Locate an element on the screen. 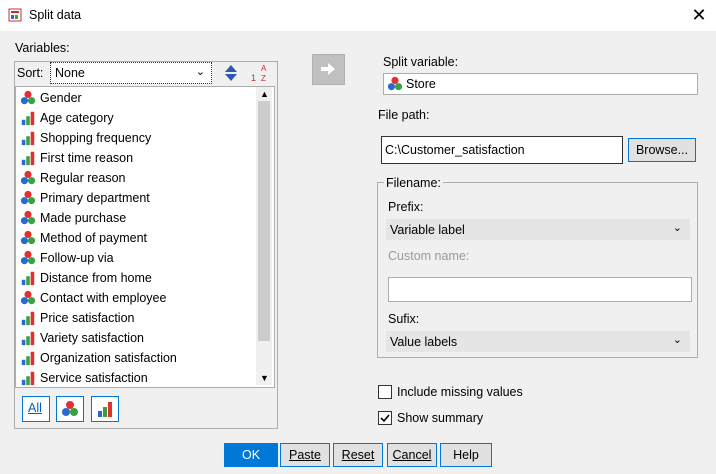 The image size is (716, 474). list-item-label: Age category is located at coordinates (77, 118).